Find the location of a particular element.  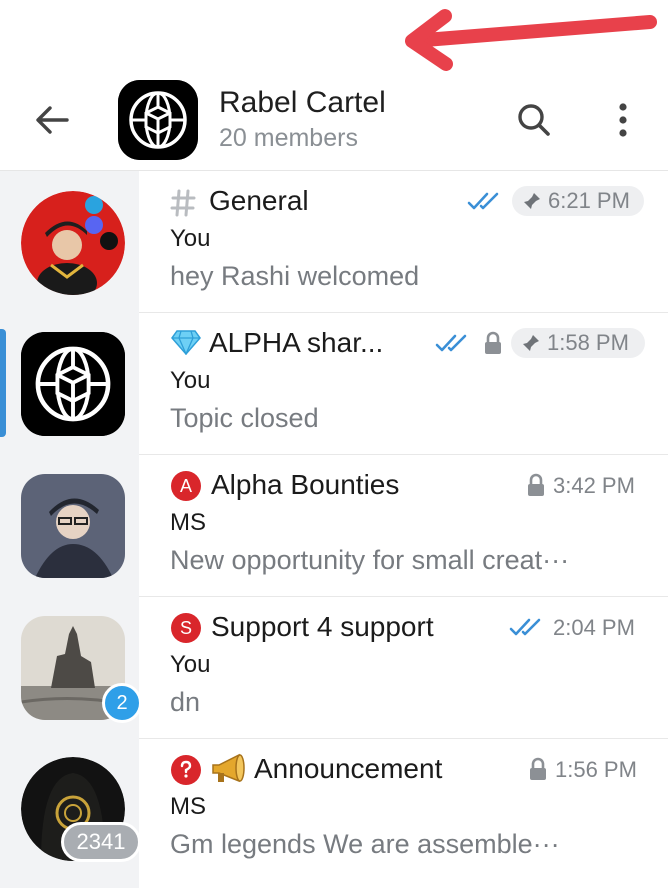

topic-row-alpha-share: ALPHA shar... 1:58 PM You Topic closed is located at coordinates (403, 384).